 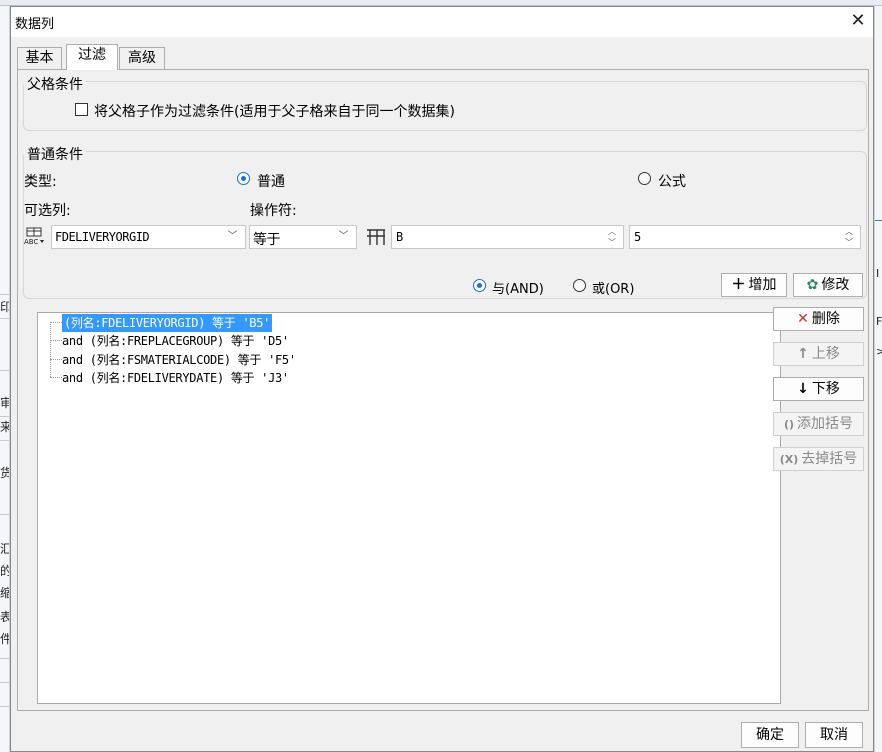 What do you see at coordinates (835, 285) in the screenshot?
I see `edit-button-label: 修改` at bounding box center [835, 285].